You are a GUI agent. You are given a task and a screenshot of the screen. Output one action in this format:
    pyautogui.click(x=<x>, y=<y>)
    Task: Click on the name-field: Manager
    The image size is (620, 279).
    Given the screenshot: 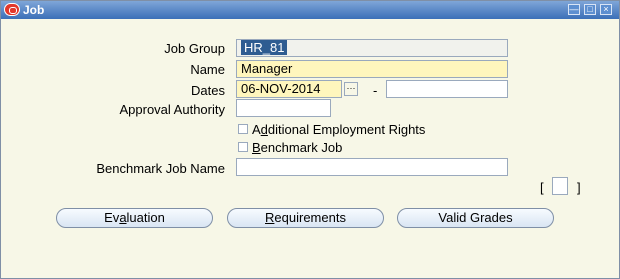 What is the action you would take?
    pyautogui.click(x=372, y=69)
    